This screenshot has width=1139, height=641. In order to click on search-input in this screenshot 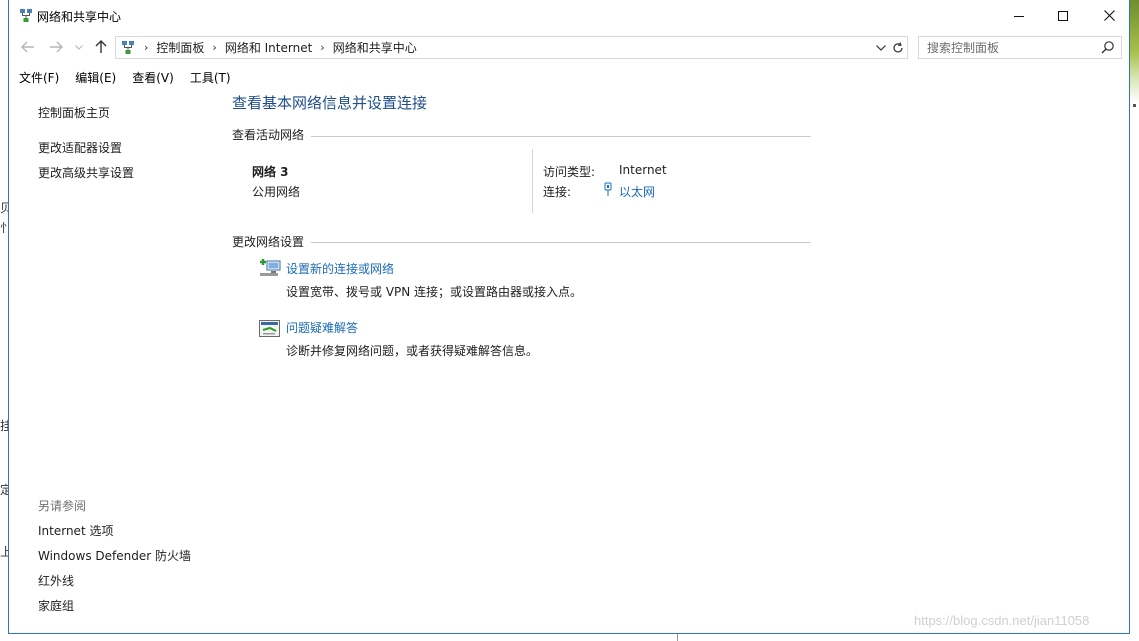, I will do `click(1012, 47)`.